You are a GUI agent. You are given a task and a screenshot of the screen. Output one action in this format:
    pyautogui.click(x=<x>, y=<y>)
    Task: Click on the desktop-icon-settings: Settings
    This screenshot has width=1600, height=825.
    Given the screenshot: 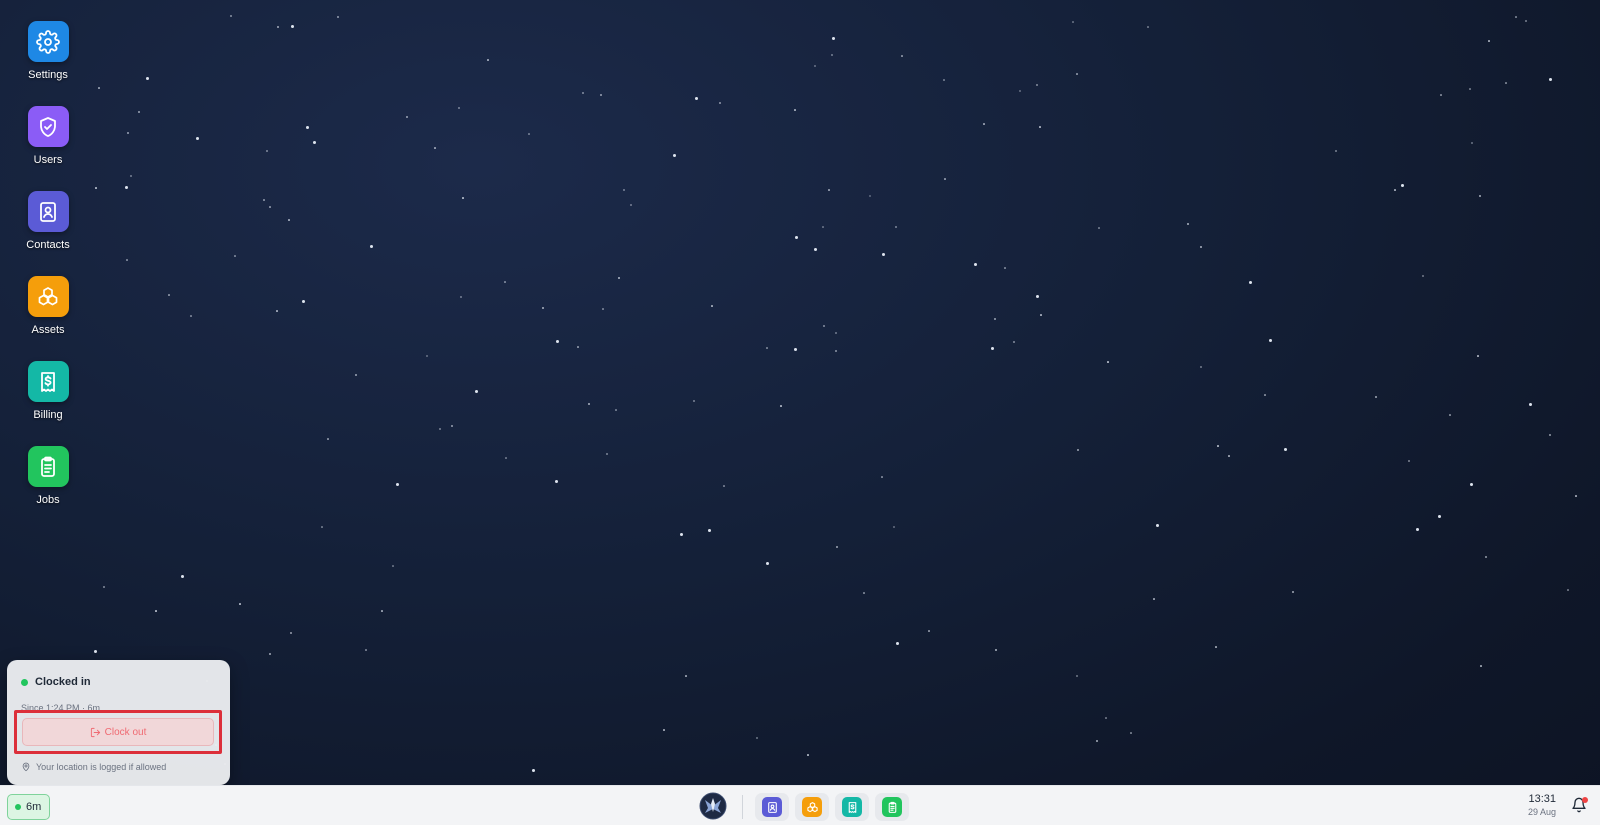 What is the action you would take?
    pyautogui.click(x=48, y=56)
    